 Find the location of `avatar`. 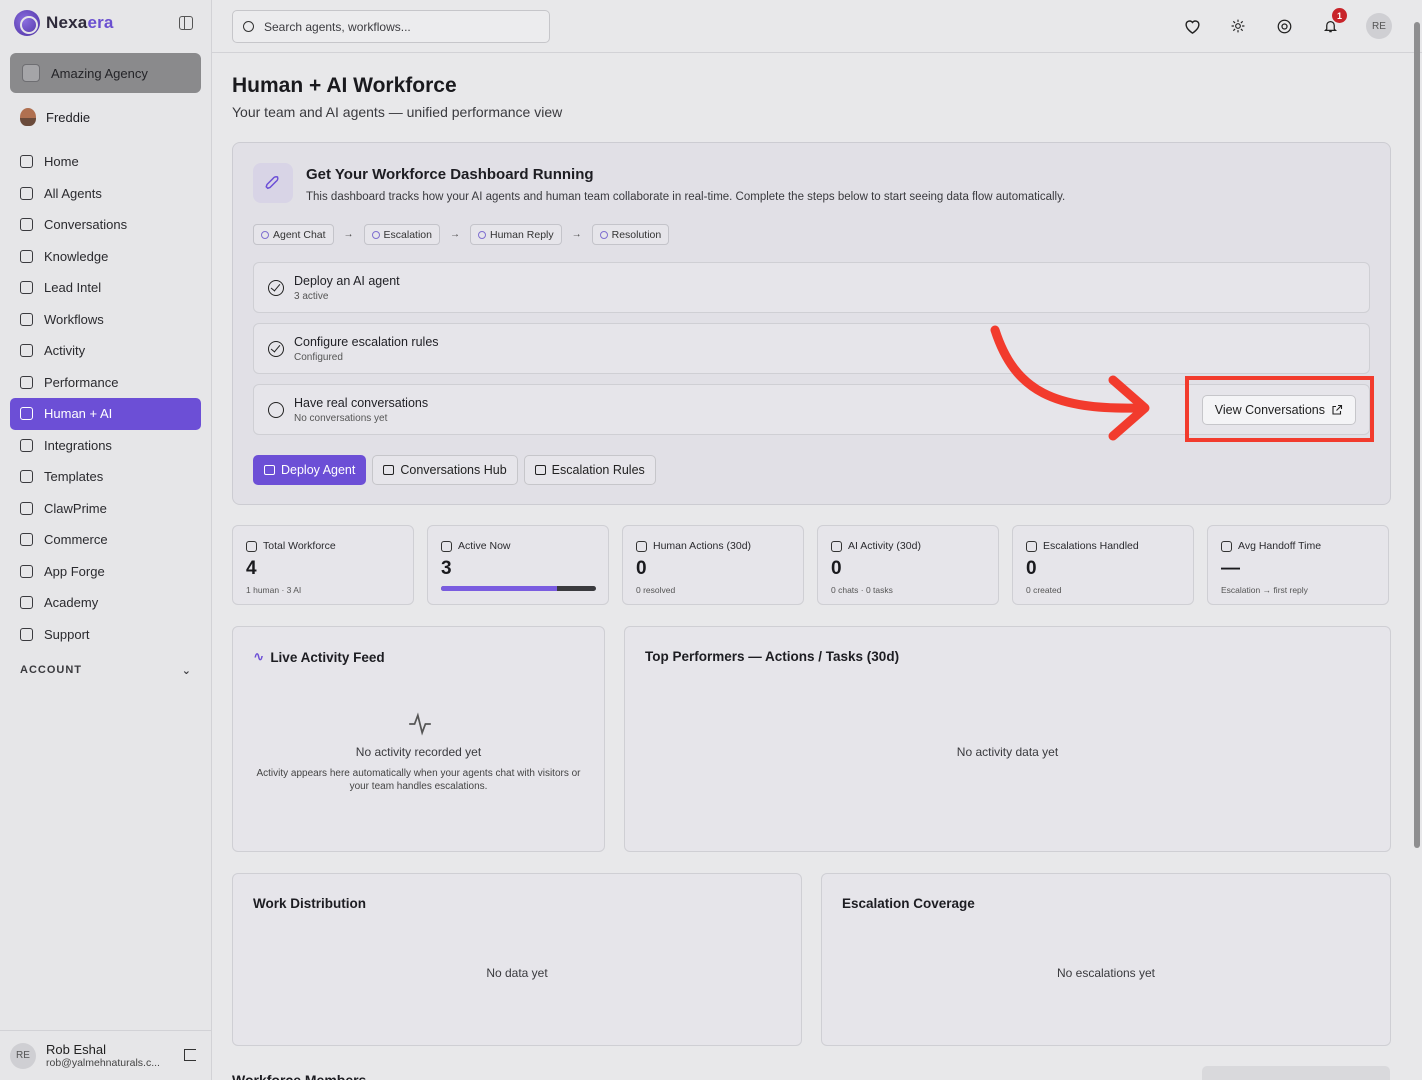

avatar is located at coordinates (28, 117).